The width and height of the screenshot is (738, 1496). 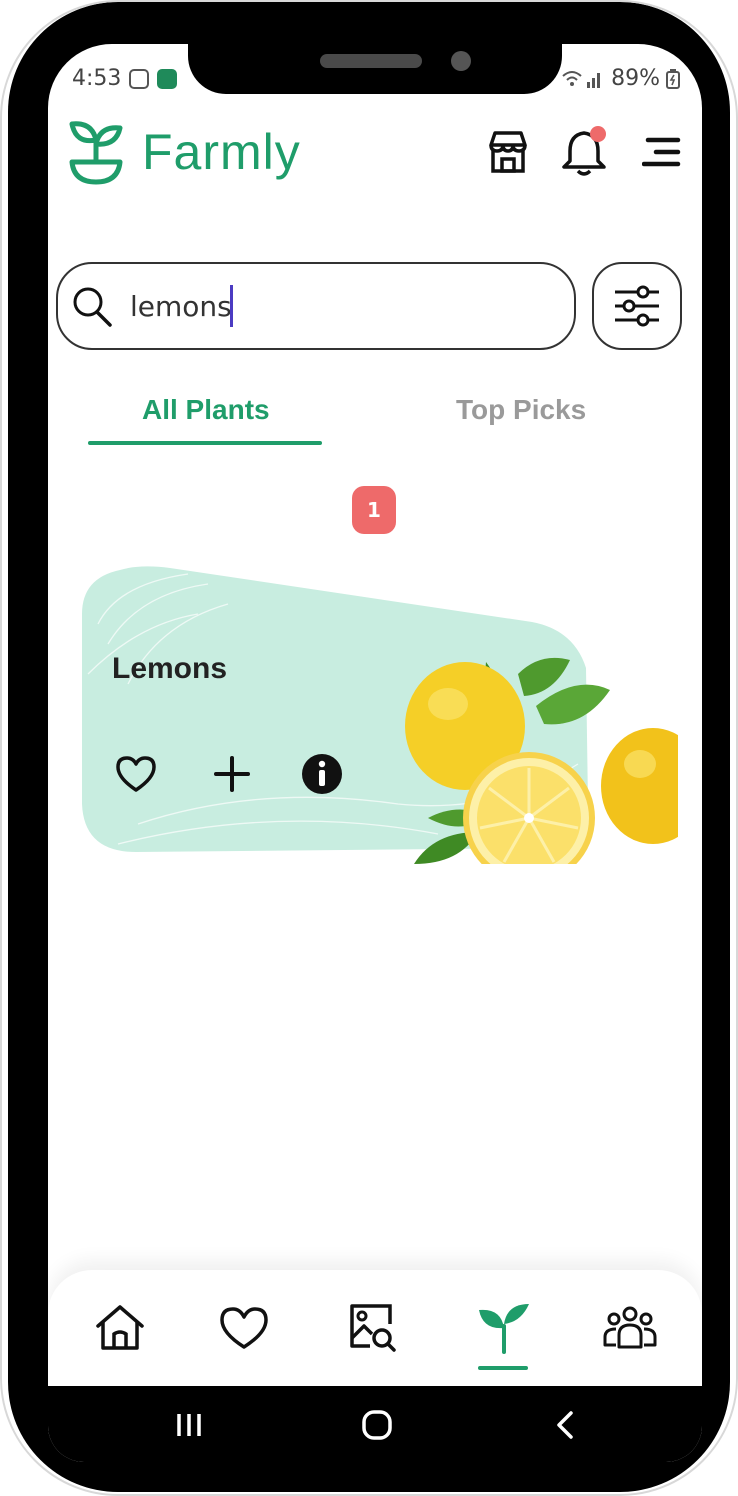 I want to click on store-icon, so click(x=508, y=152).